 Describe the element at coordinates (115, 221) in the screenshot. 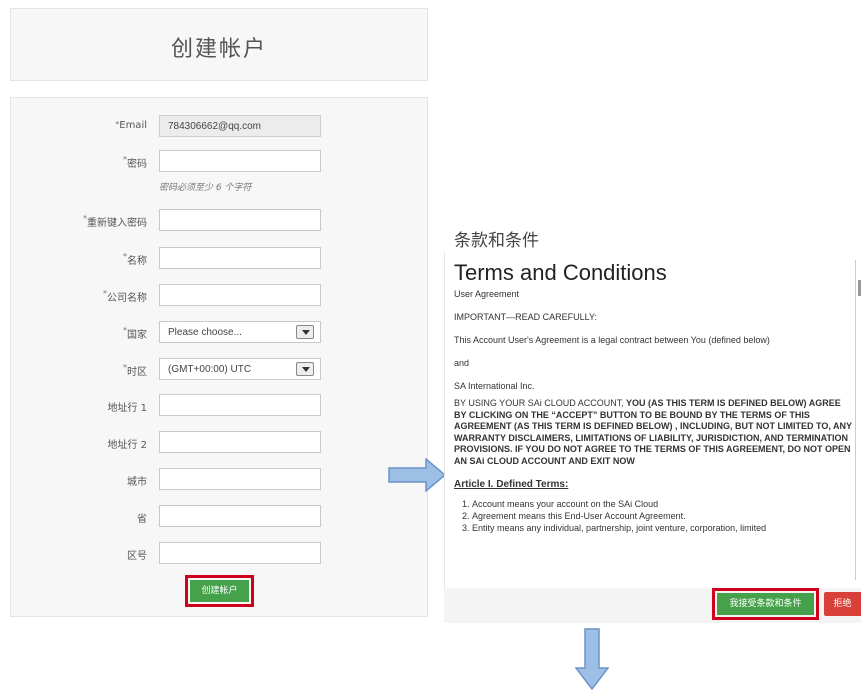

I see `confirm-password-label: *重新键入密码` at that location.